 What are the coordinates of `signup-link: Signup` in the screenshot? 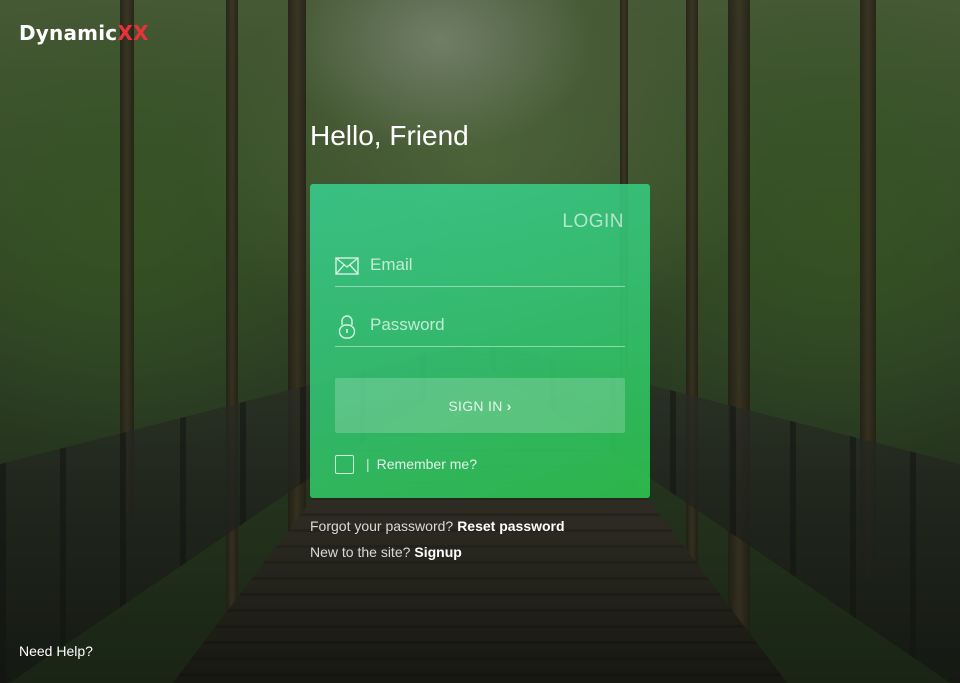 It's located at (437, 552).